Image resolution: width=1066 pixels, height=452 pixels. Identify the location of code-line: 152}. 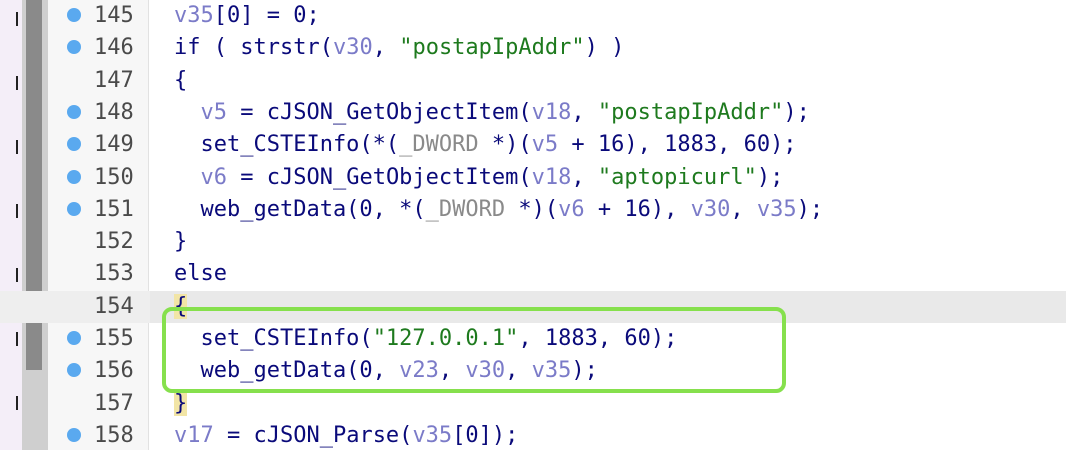
(533, 242).